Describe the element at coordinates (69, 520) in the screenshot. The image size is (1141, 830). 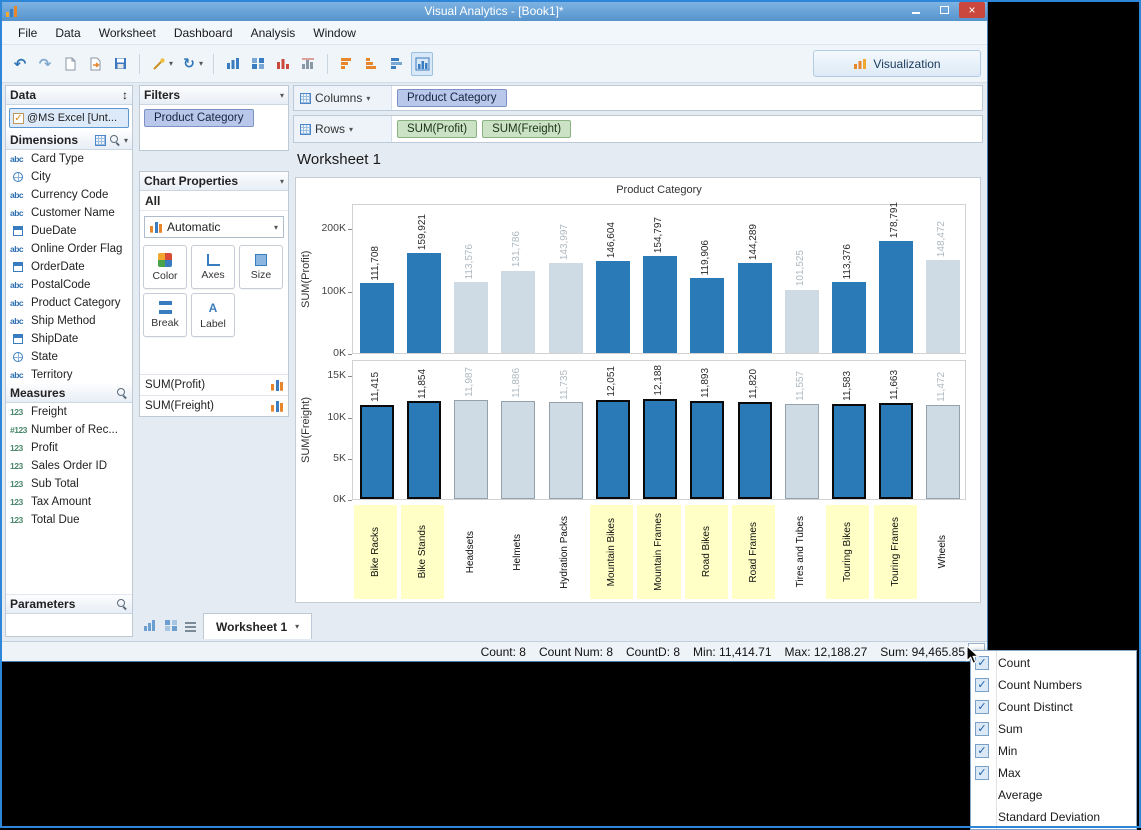
I see `measure-total-due: 123 Total Due` at that location.